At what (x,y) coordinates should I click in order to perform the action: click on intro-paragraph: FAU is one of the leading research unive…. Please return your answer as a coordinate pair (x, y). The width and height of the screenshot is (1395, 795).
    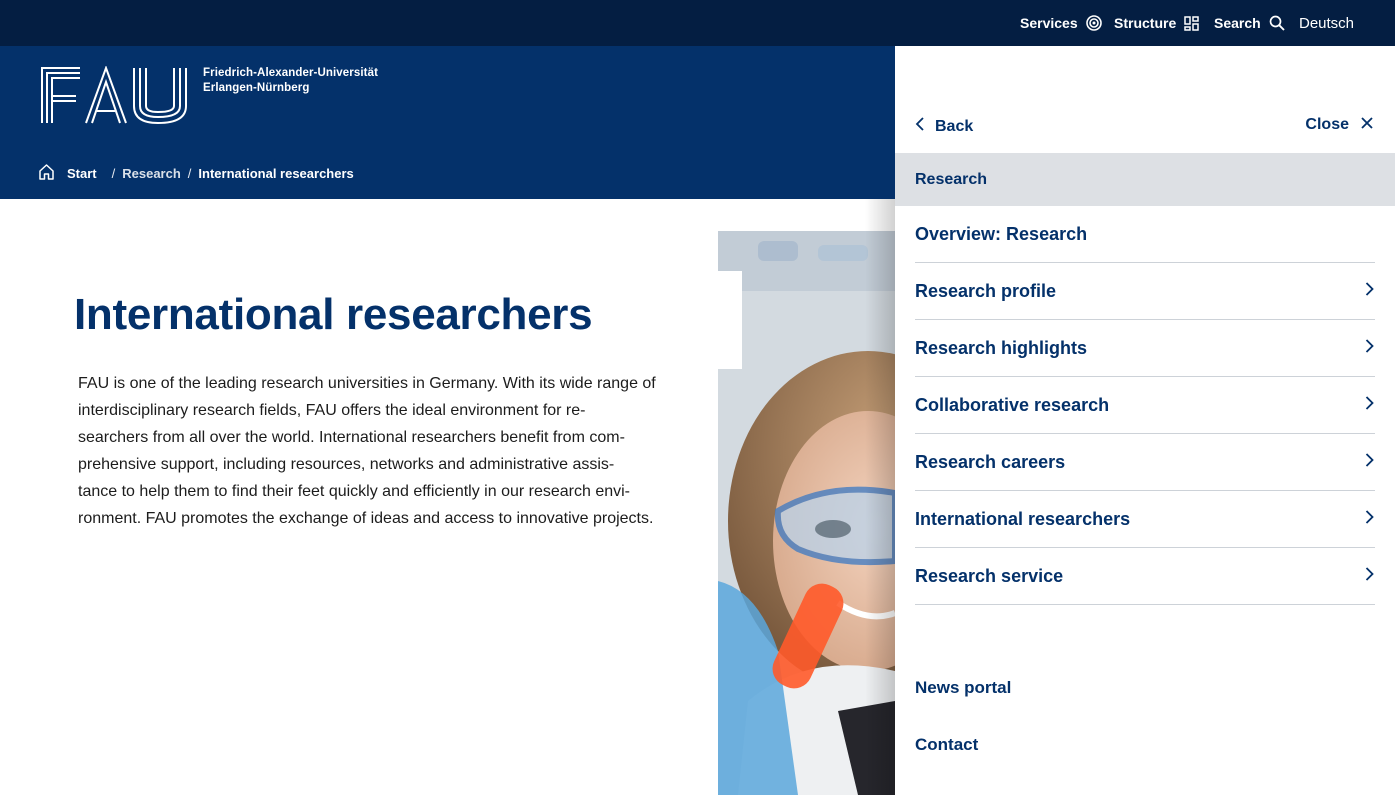
    Looking at the image, I should click on (384, 451).